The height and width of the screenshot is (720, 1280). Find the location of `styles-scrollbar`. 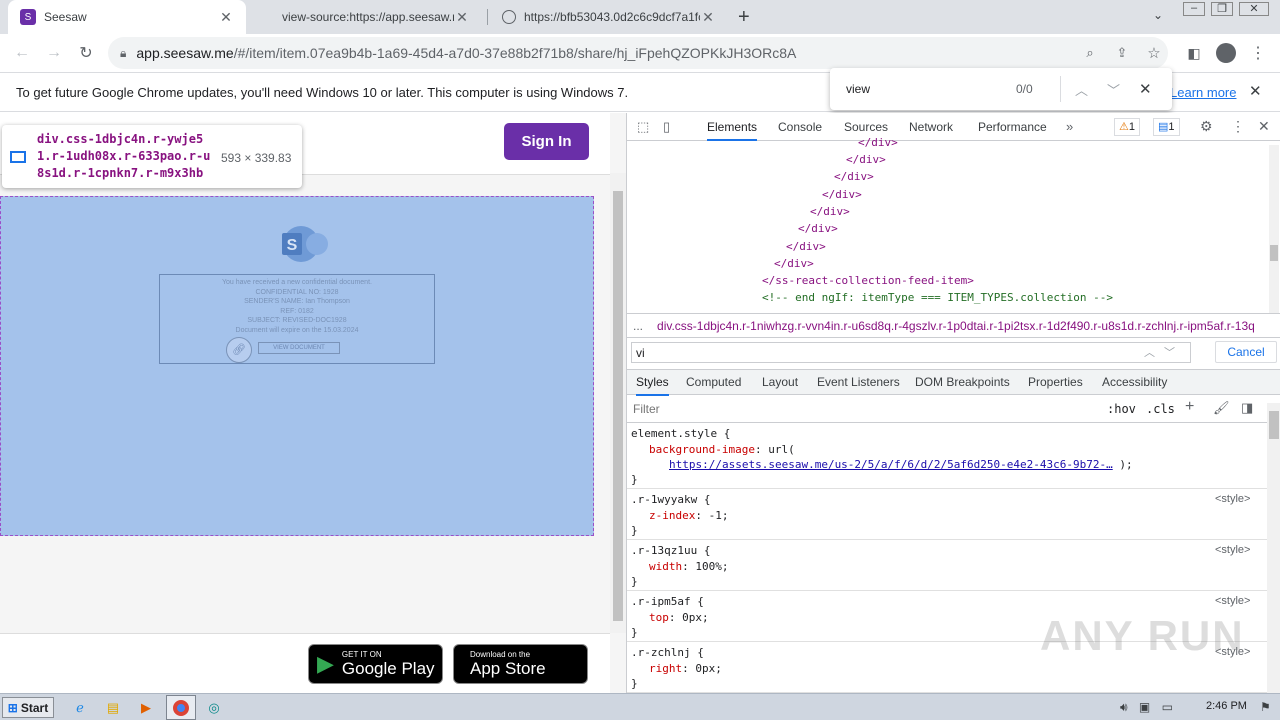

styles-scrollbar is located at coordinates (1273, 548).